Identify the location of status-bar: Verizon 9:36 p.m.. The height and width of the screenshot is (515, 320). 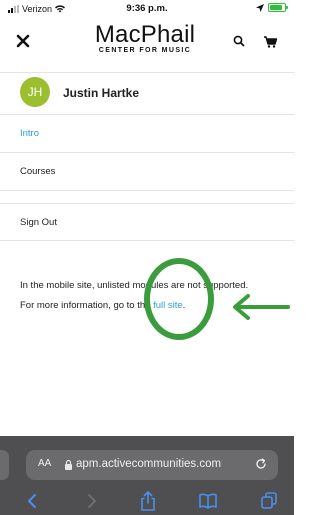
(147, 9).